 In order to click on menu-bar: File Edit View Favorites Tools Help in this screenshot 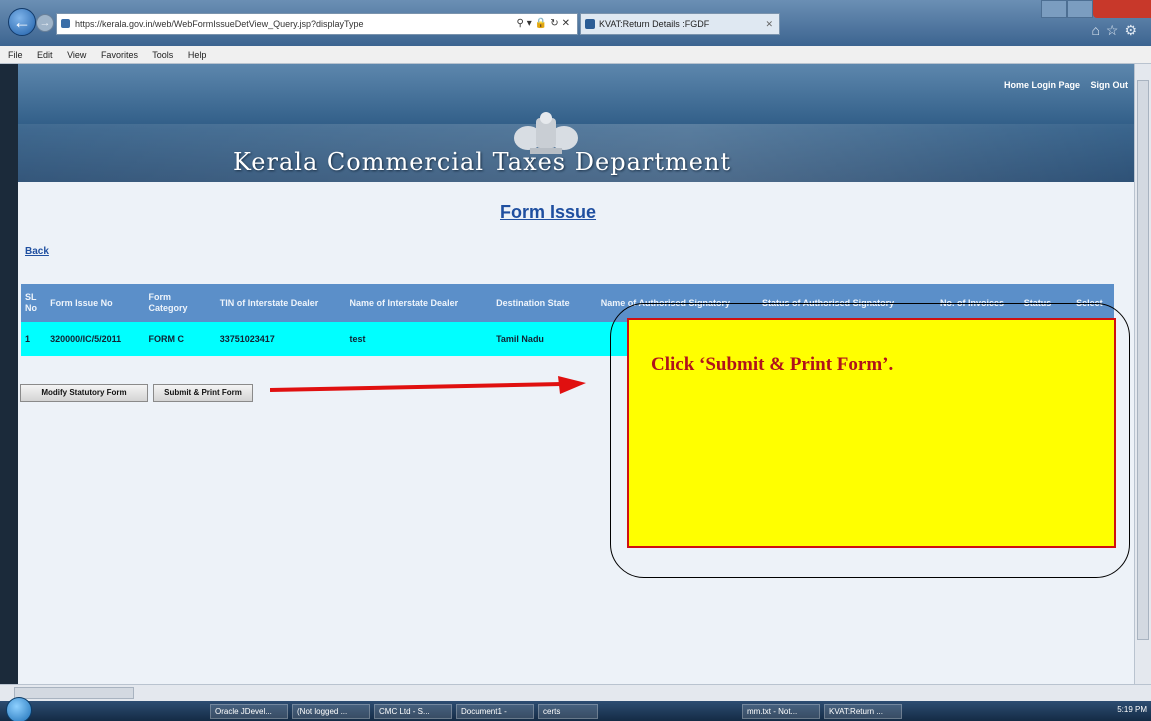, I will do `click(575, 55)`.